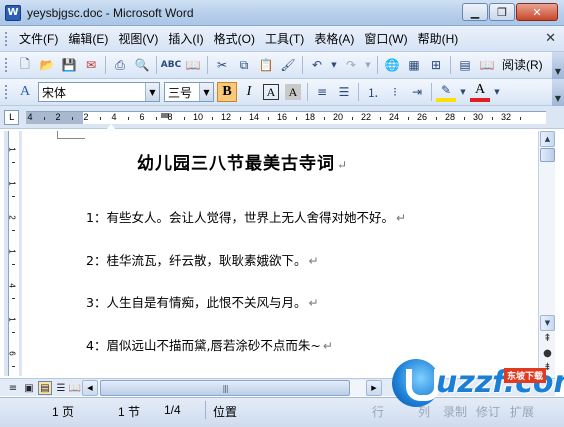 This screenshot has width=564, height=427. I want to click on open-folder-icon: 📂, so click(47, 65).